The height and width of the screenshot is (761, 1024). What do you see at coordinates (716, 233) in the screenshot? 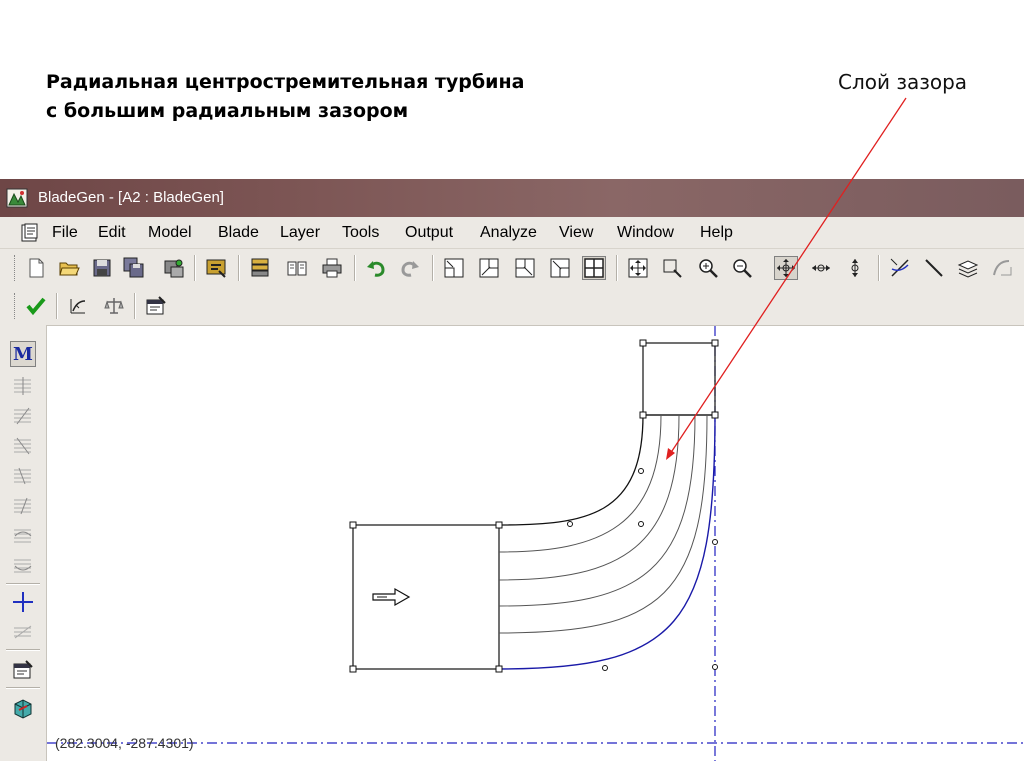
I see `menu-help: Help` at bounding box center [716, 233].